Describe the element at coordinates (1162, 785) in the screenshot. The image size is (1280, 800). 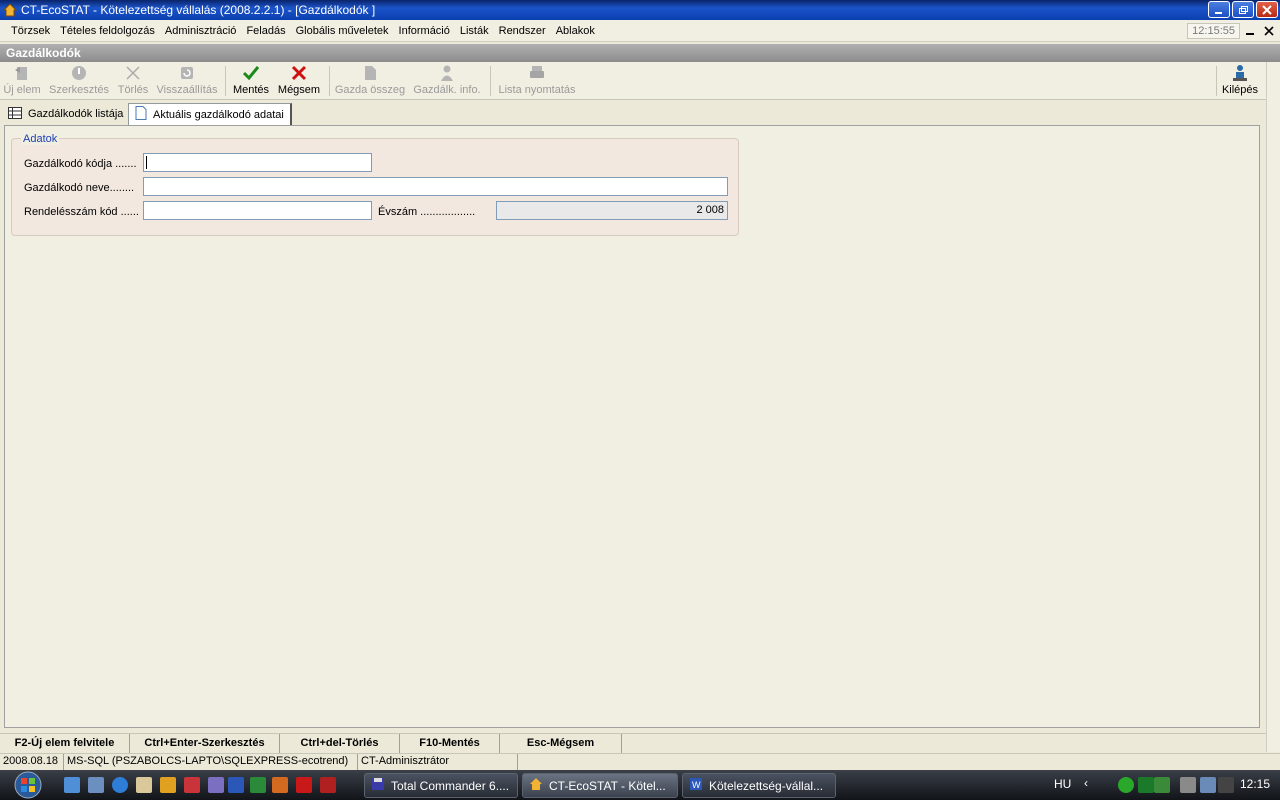
I see `tray-antivirus-icon` at that location.